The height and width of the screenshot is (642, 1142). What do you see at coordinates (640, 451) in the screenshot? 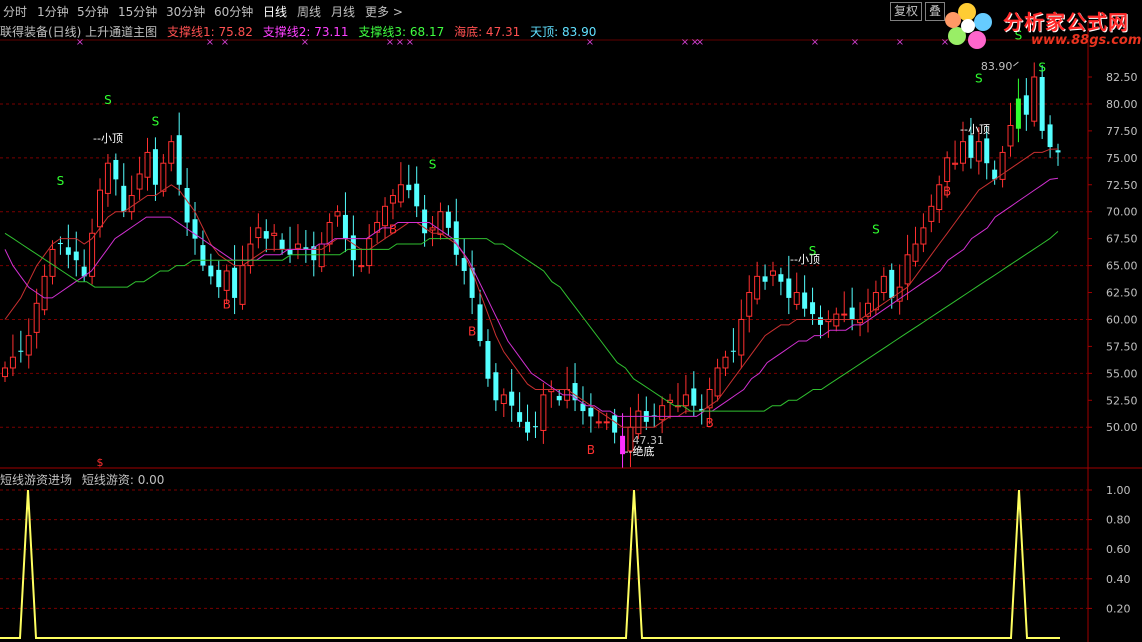
I see `bottom-label: --绝底` at bounding box center [640, 451].